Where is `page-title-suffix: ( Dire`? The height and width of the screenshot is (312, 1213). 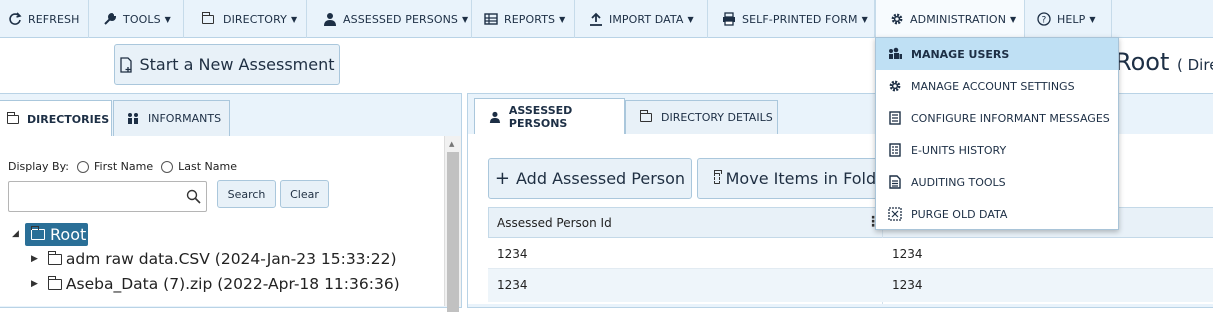 page-title-suffix: ( Dire is located at coordinates (1195, 65).